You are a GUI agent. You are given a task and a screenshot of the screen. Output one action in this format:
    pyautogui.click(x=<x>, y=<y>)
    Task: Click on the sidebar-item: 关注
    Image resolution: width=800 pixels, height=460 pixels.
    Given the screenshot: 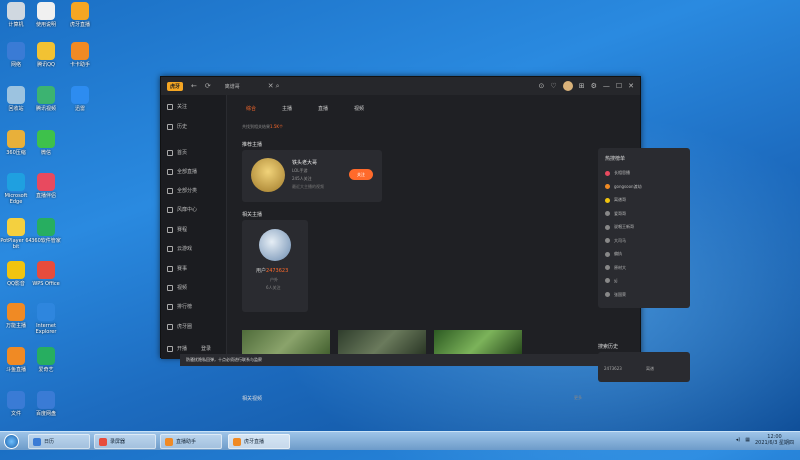 What is the action you would take?
    pyautogui.click(x=177, y=106)
    